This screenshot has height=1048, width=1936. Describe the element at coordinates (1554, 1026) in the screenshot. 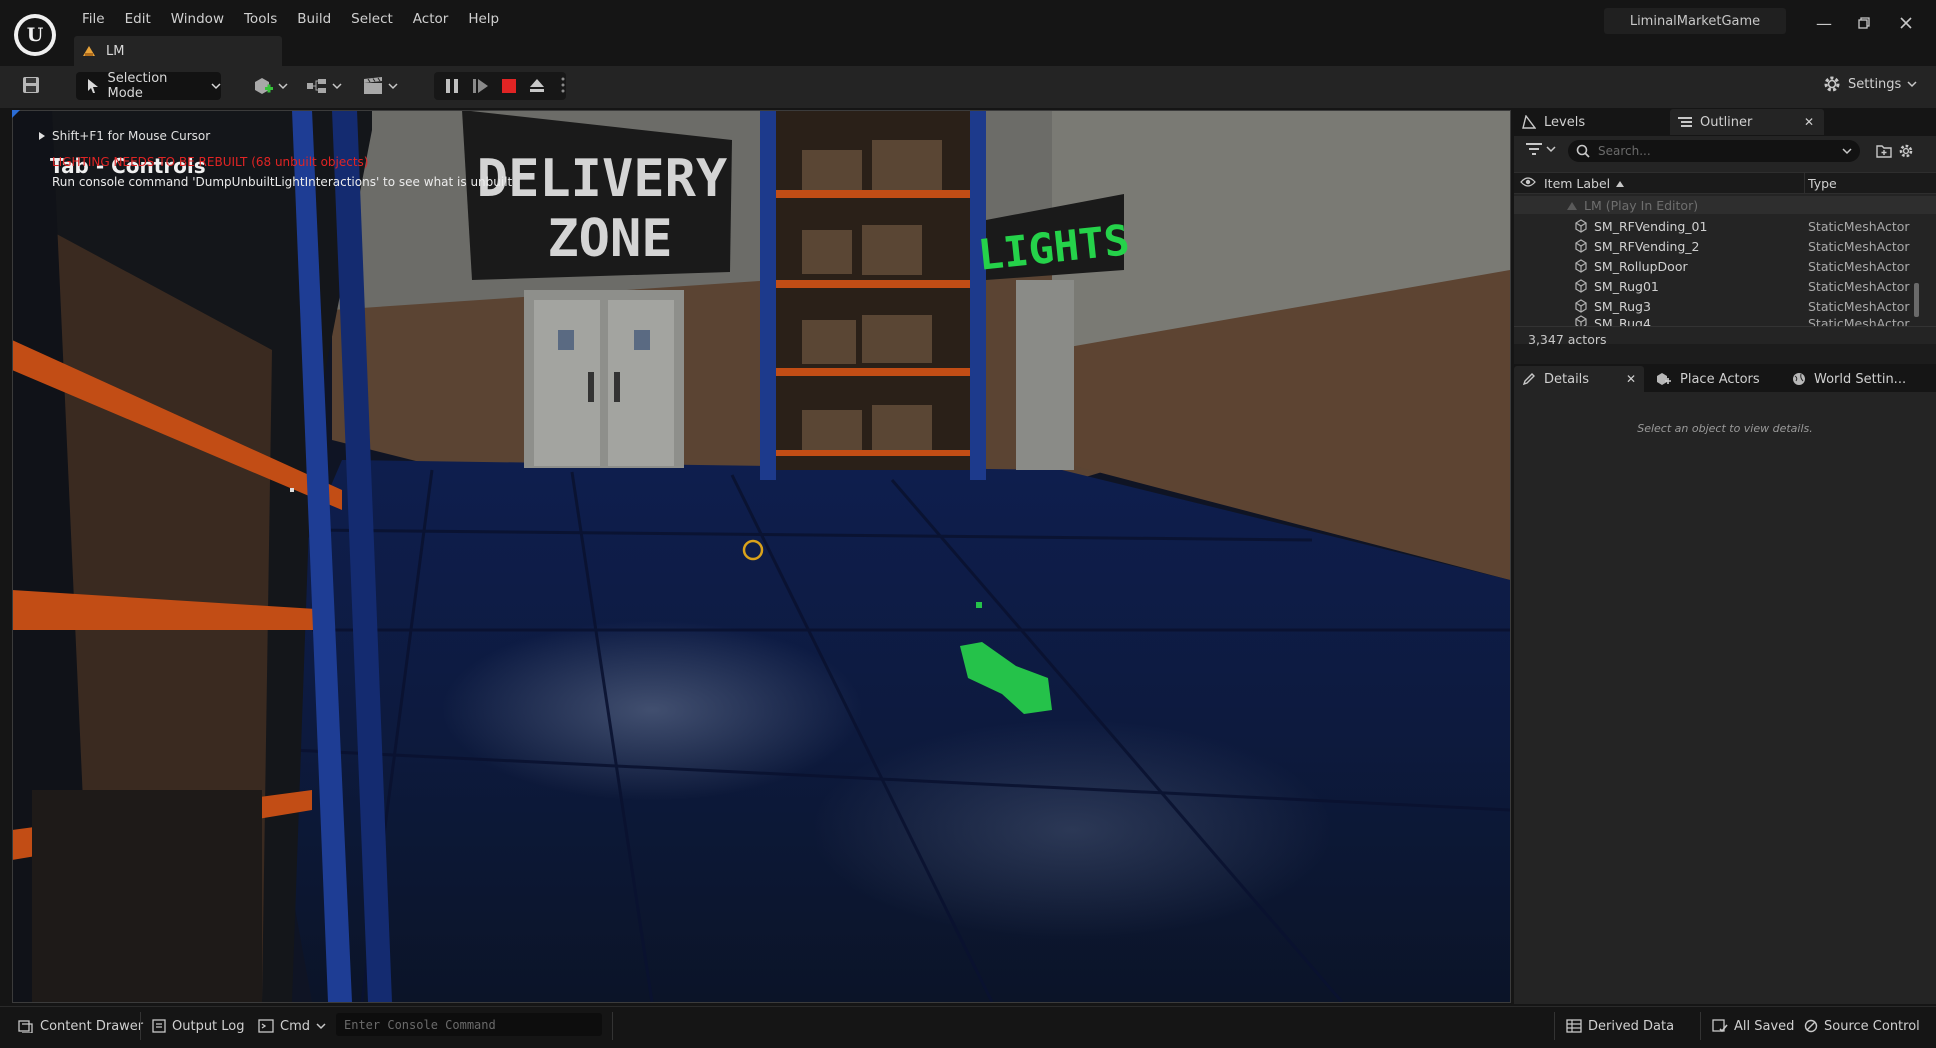

I see `separator` at that location.